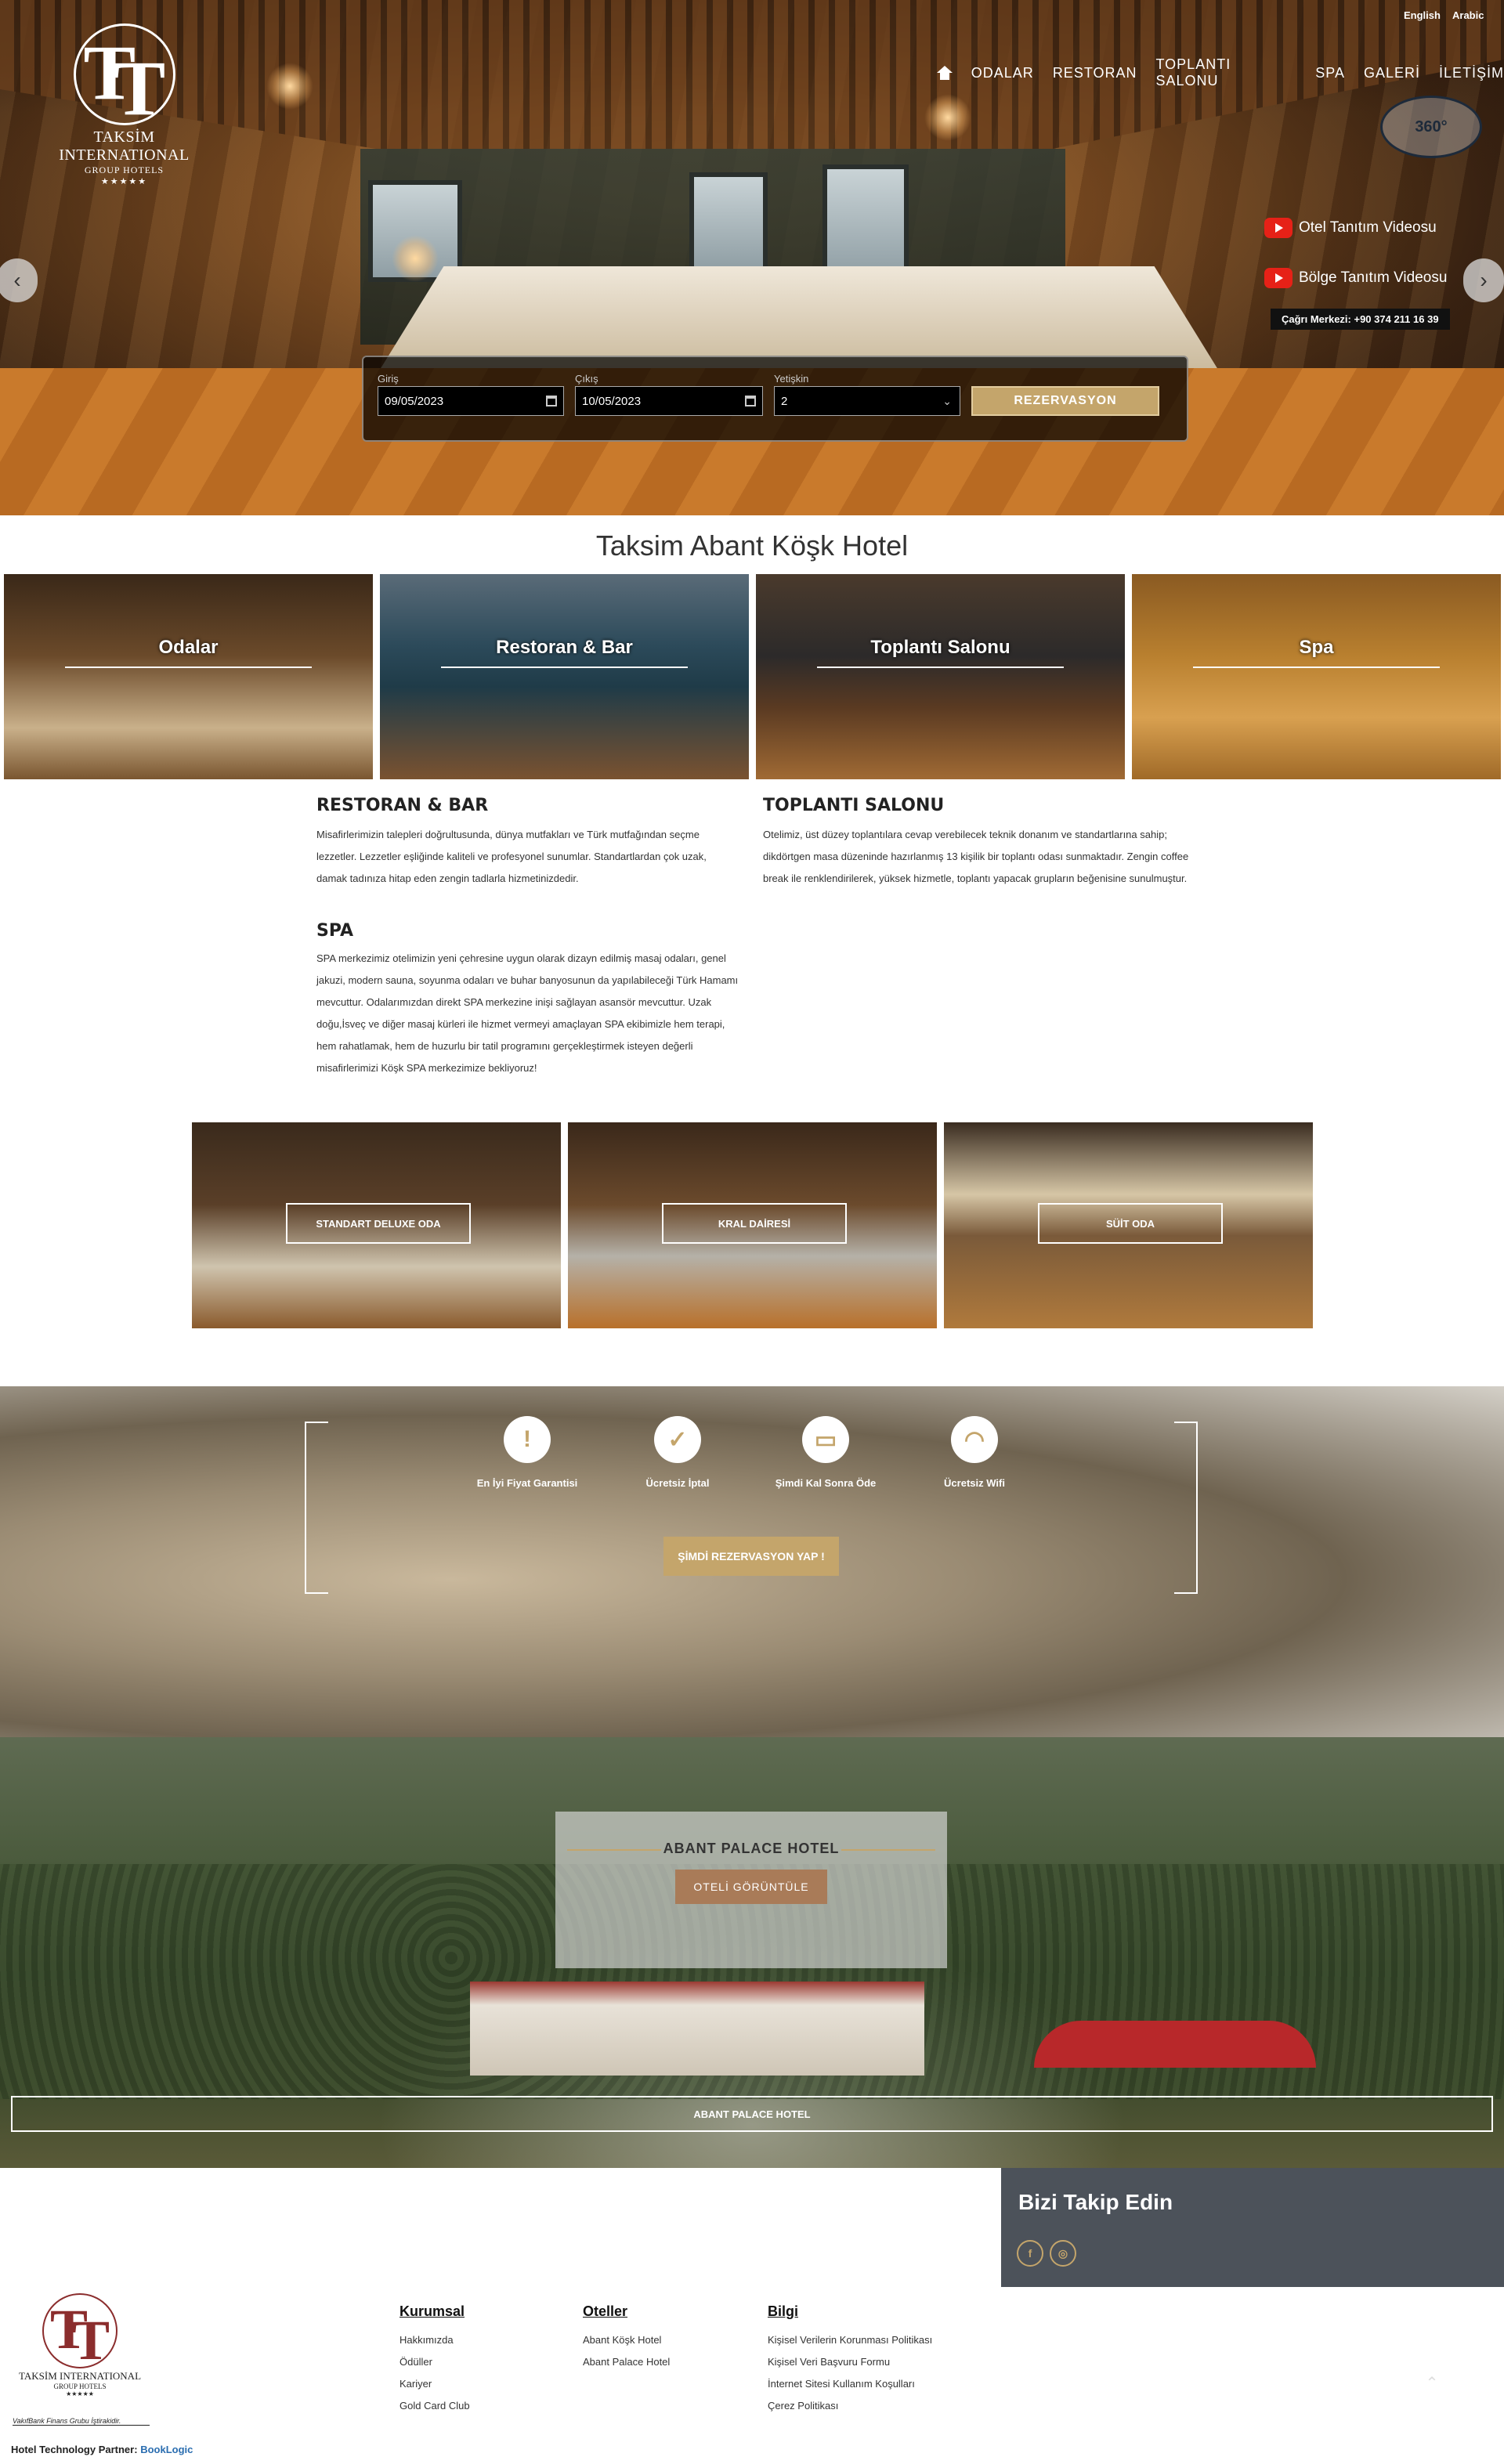 The image size is (1504, 2464). Describe the element at coordinates (74, 2449) in the screenshot. I see `partner-label: Hotel Technology Partner:` at that location.